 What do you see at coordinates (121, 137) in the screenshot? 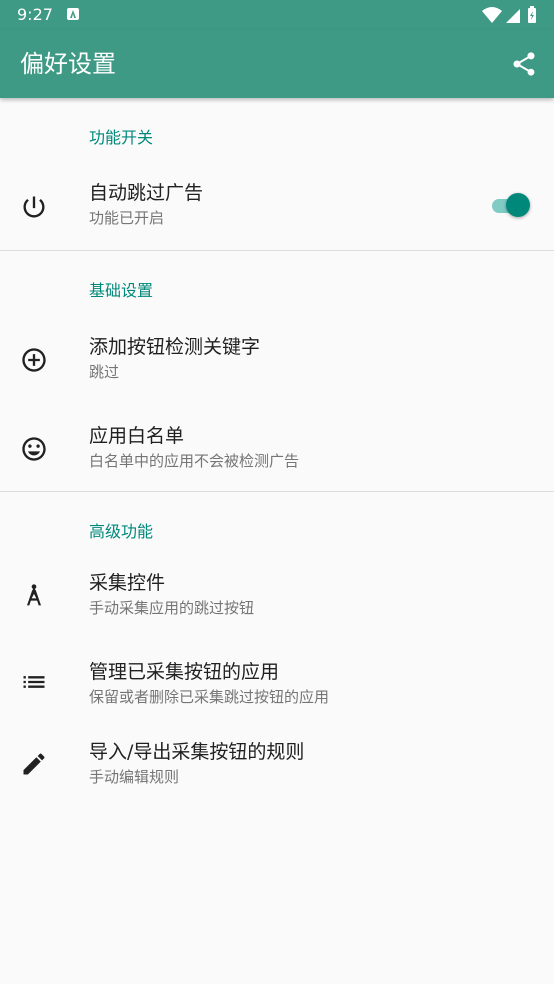
I see `section-title: 功能开关` at bounding box center [121, 137].